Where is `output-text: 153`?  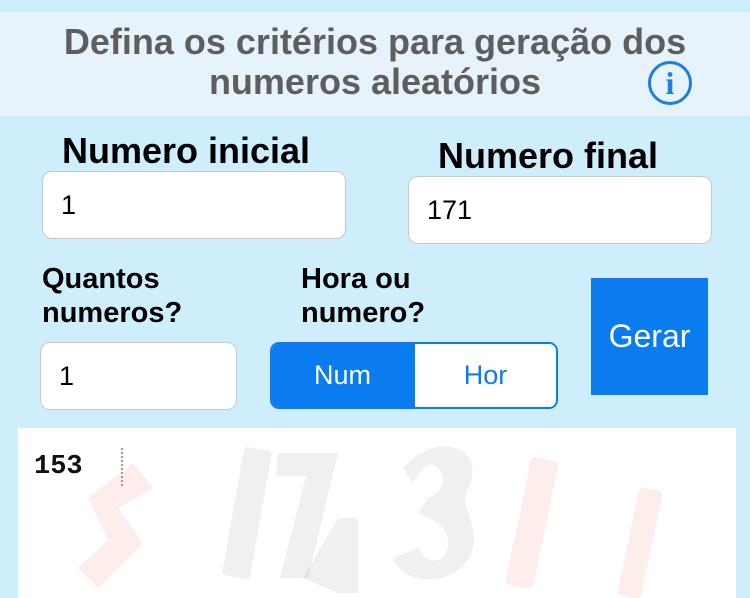 output-text: 153 is located at coordinates (58, 467).